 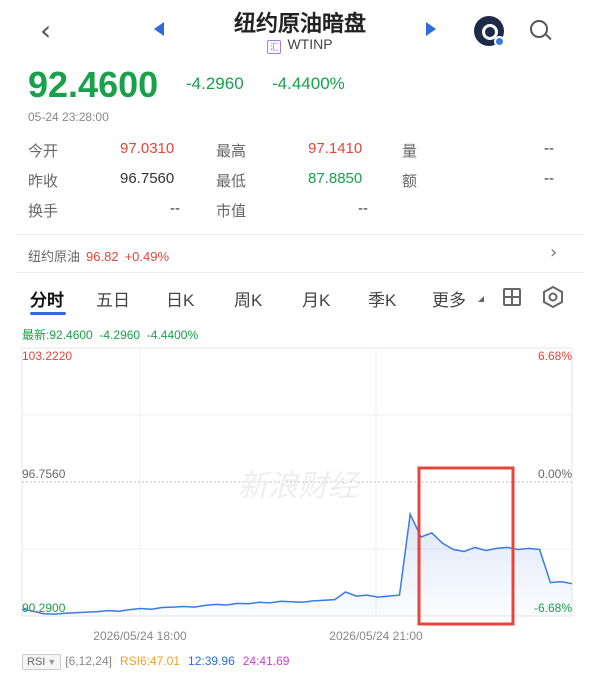 I want to click on turnover-value: --, so click(x=175, y=208).